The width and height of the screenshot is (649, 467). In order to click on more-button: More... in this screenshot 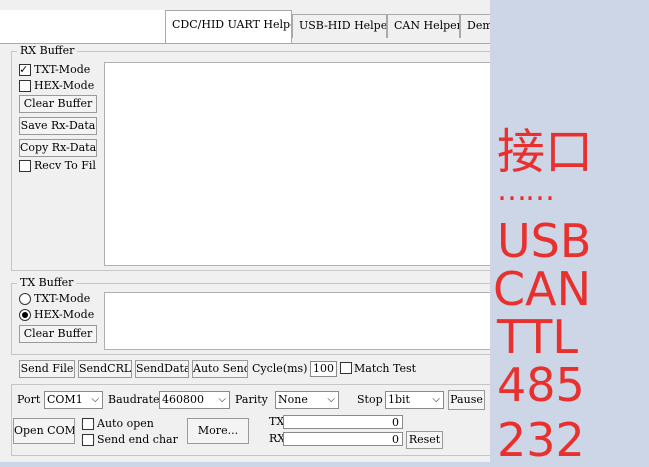, I will do `click(218, 431)`.